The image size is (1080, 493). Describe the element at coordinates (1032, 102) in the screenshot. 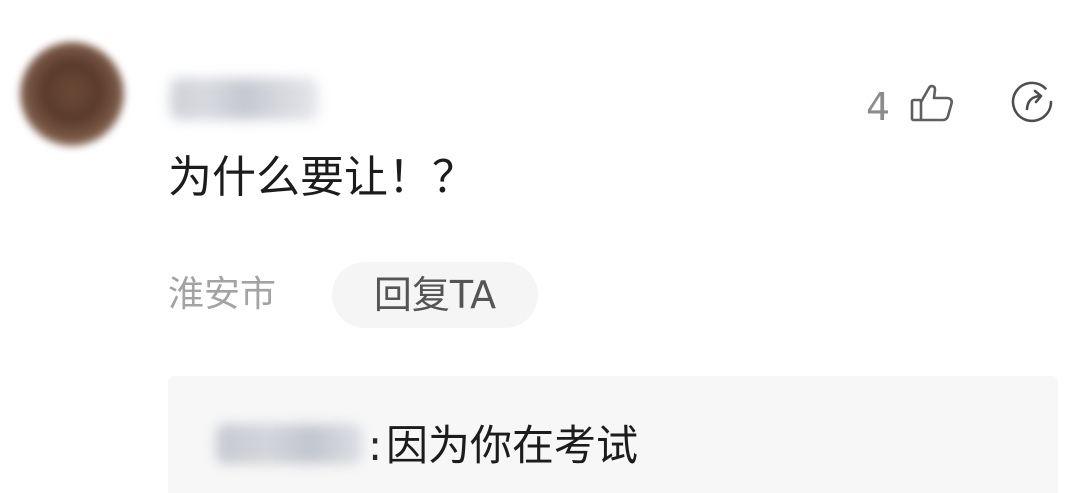

I see `share-icon` at that location.